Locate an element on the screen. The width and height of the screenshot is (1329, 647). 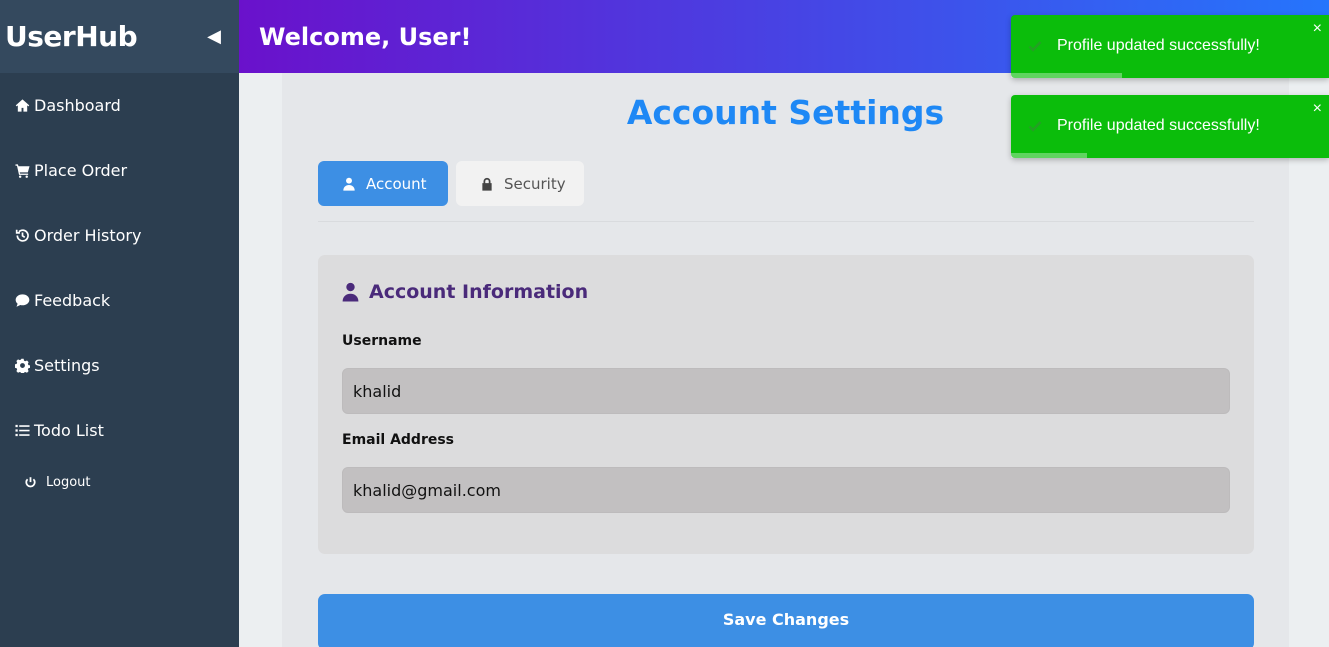
tabs-divider is located at coordinates (786, 221).